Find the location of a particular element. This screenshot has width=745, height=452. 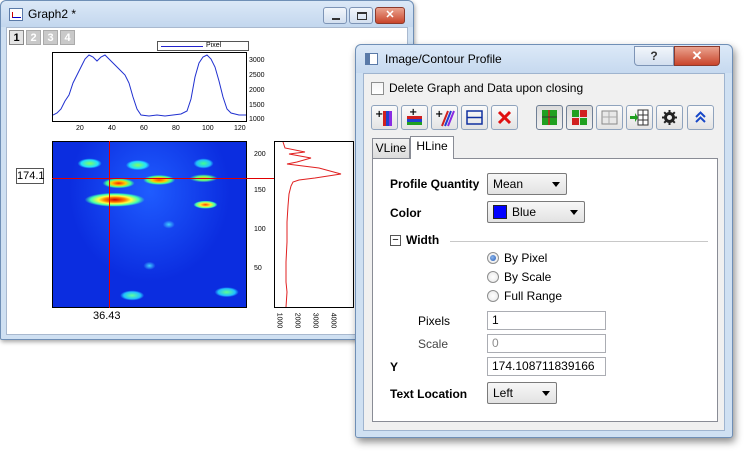

graph-icon is located at coordinates (16, 14).